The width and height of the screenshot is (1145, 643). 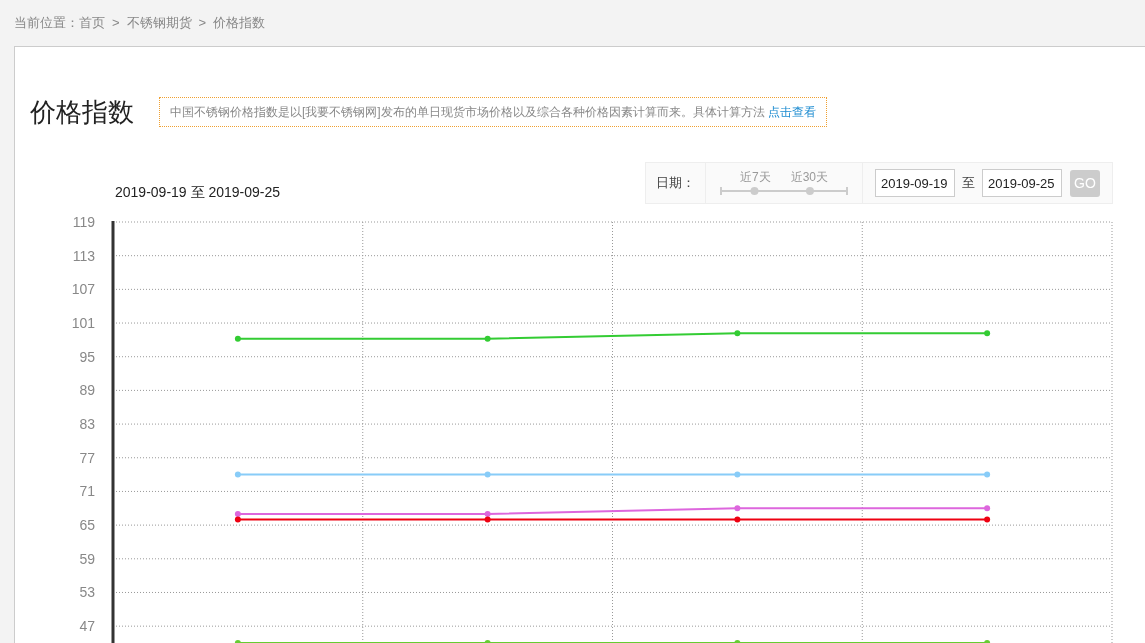 What do you see at coordinates (83, 222) in the screenshot?
I see `y-tick-label: 119` at bounding box center [83, 222].